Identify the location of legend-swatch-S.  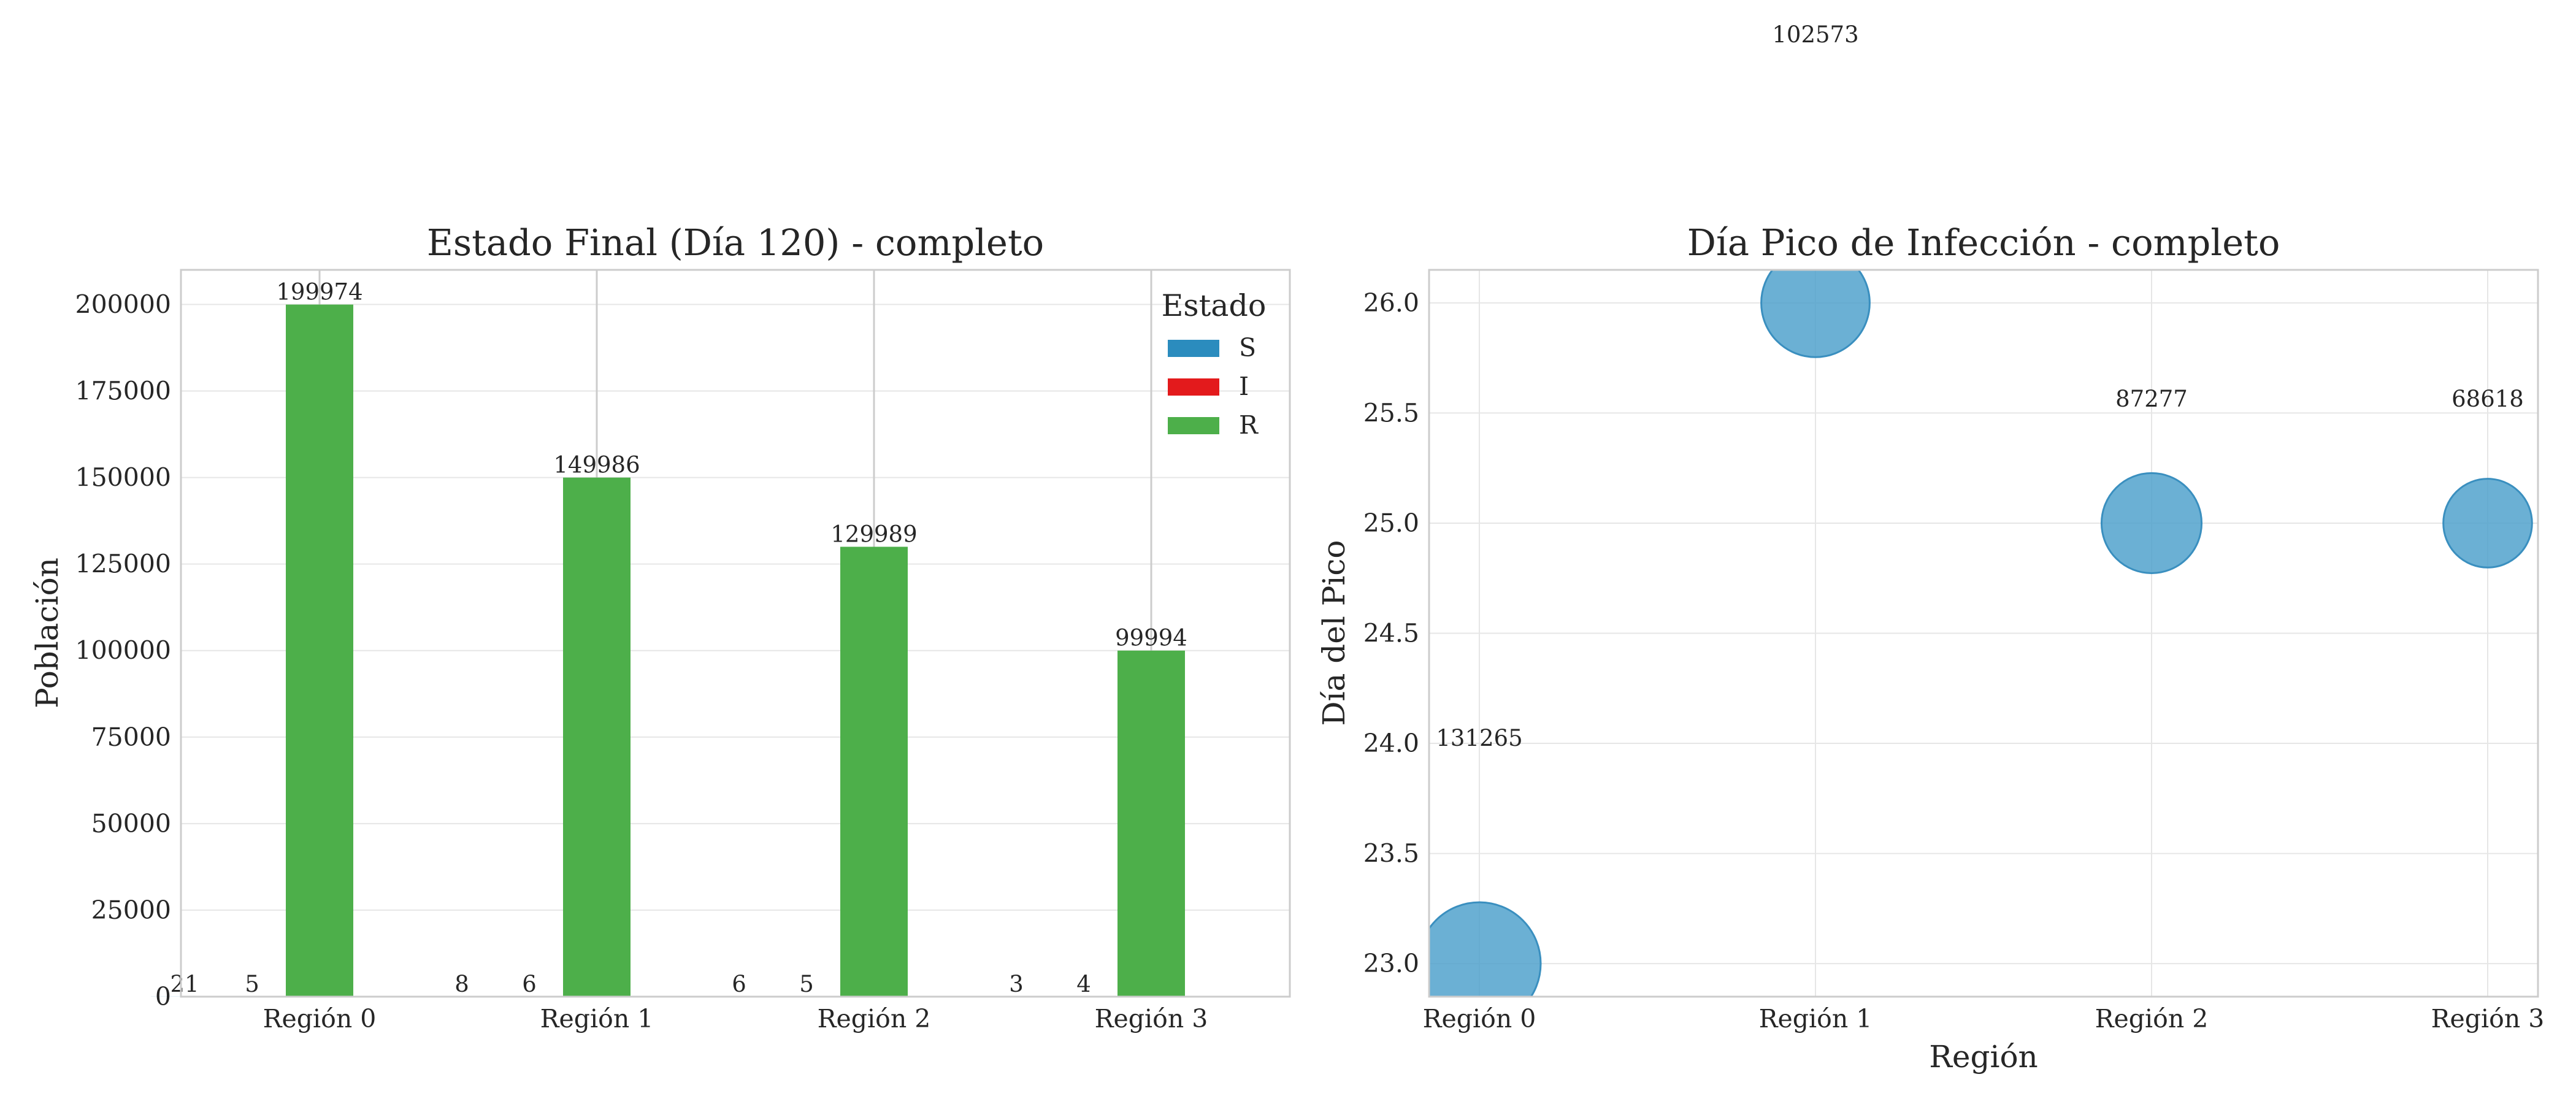
(1193, 348).